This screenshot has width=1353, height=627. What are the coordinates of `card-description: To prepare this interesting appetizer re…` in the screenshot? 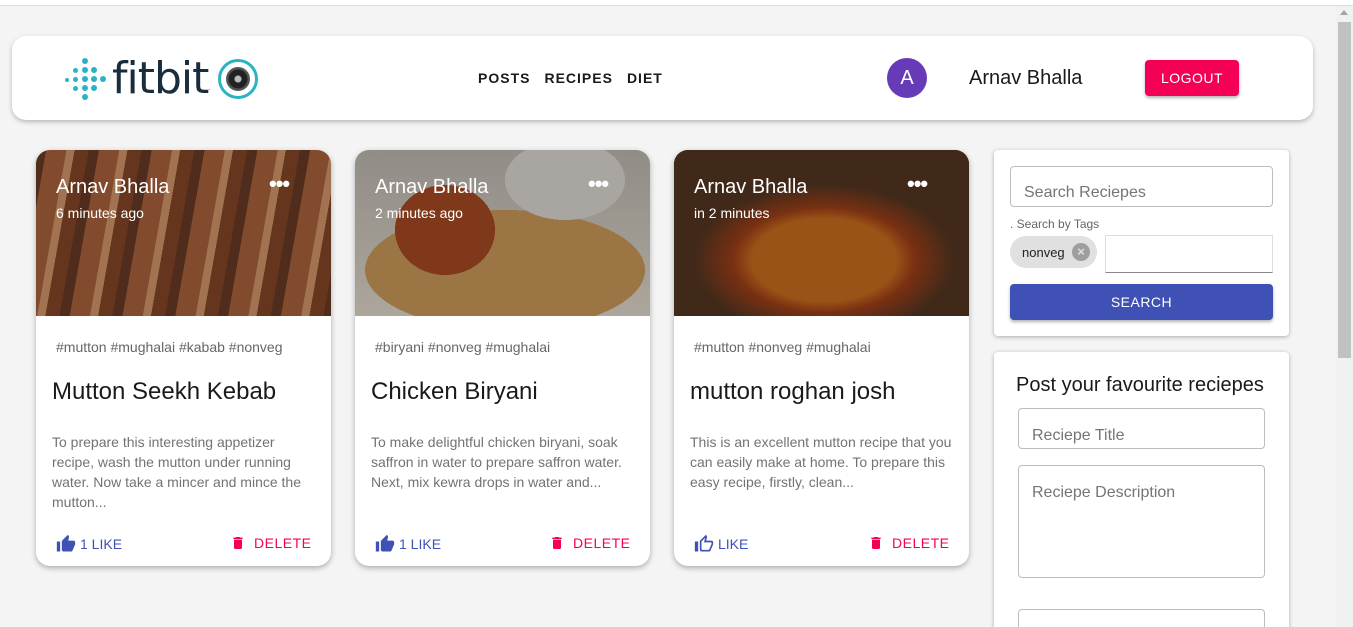 It's located at (177, 472).